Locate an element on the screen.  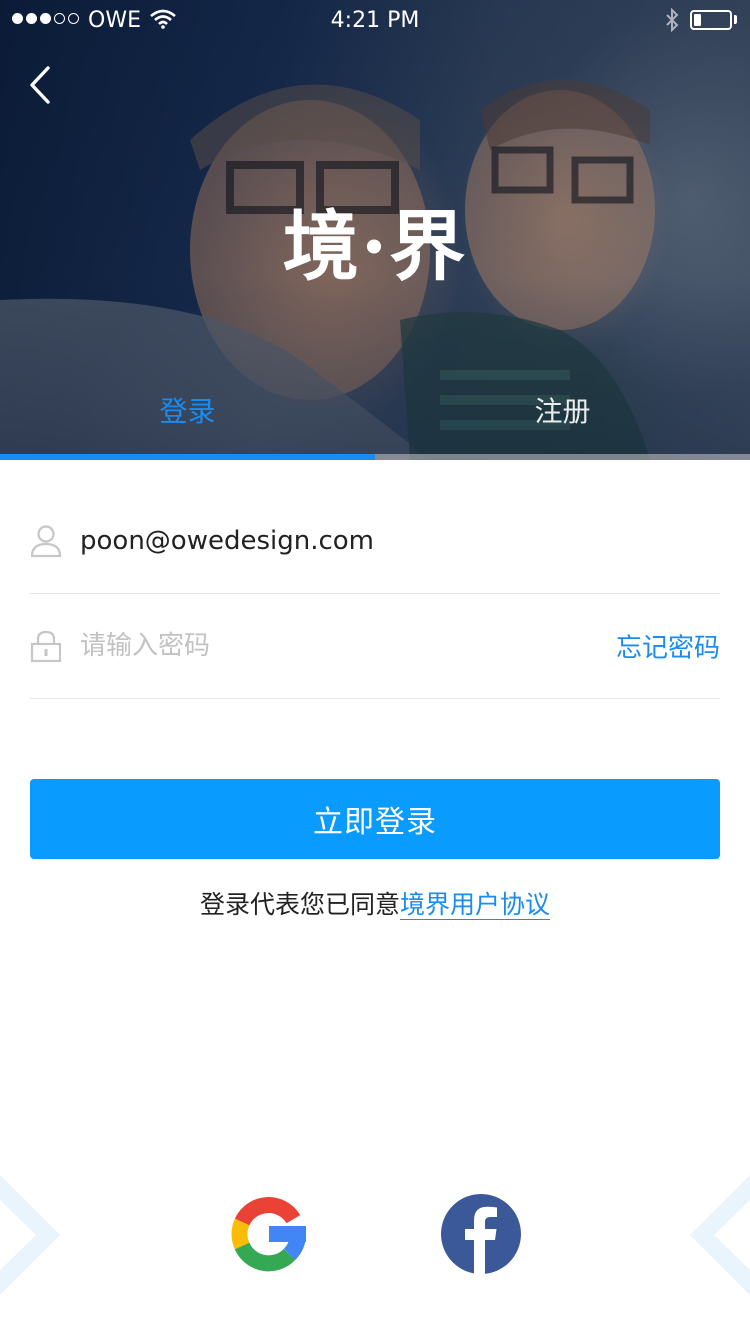
battery-icon is located at coordinates (711, 20).